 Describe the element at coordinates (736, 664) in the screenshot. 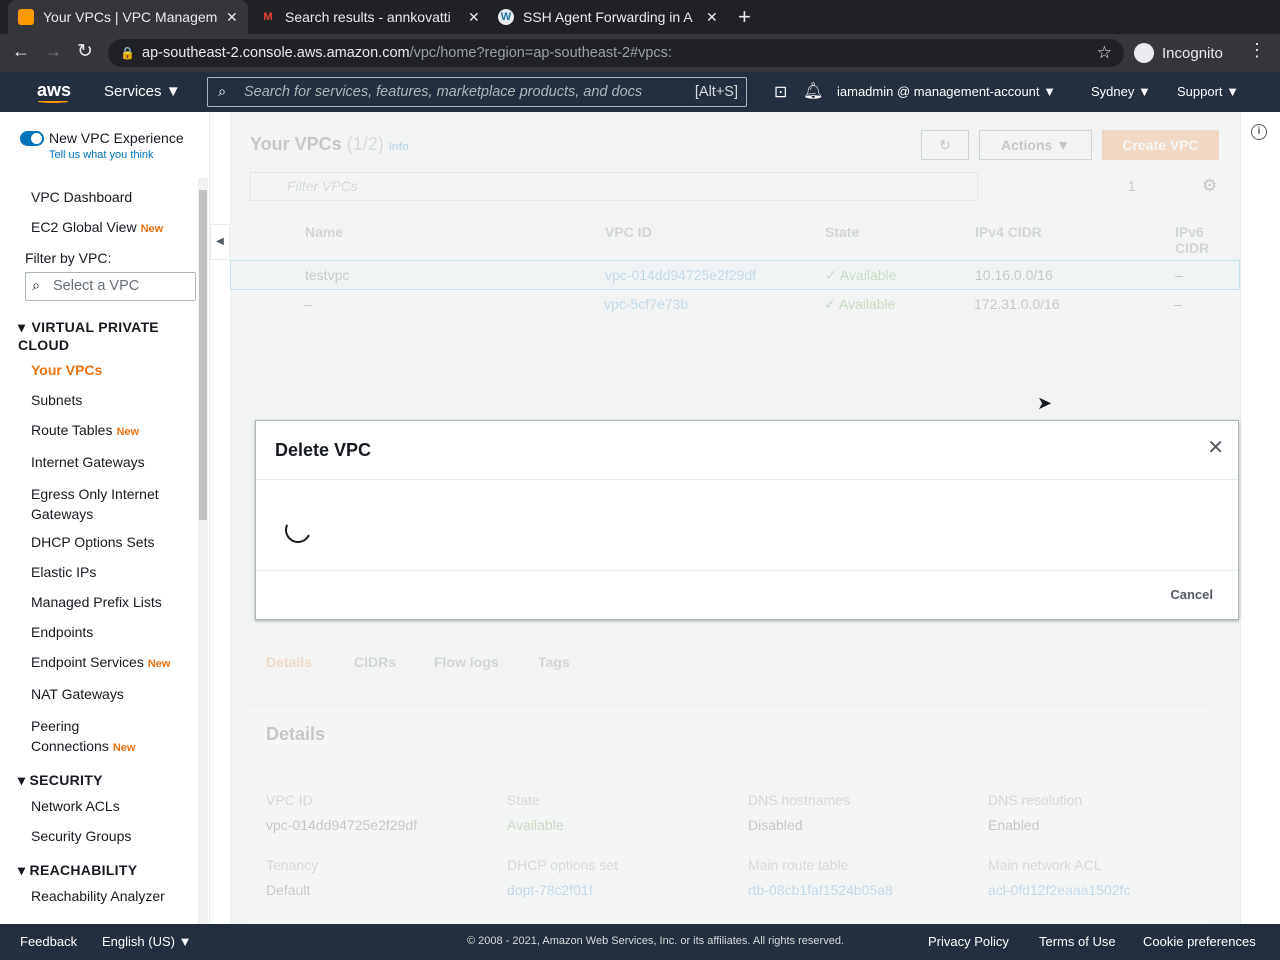

I see `detail-tabs: Details CIDRs Flow logs Tags` at that location.